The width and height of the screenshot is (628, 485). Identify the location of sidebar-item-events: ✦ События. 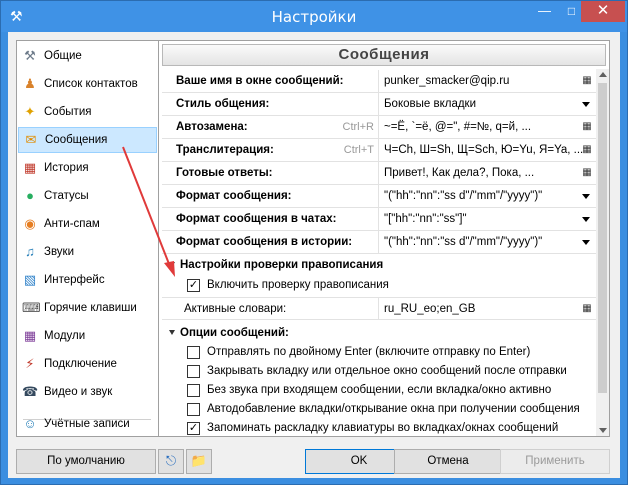
(87, 112).